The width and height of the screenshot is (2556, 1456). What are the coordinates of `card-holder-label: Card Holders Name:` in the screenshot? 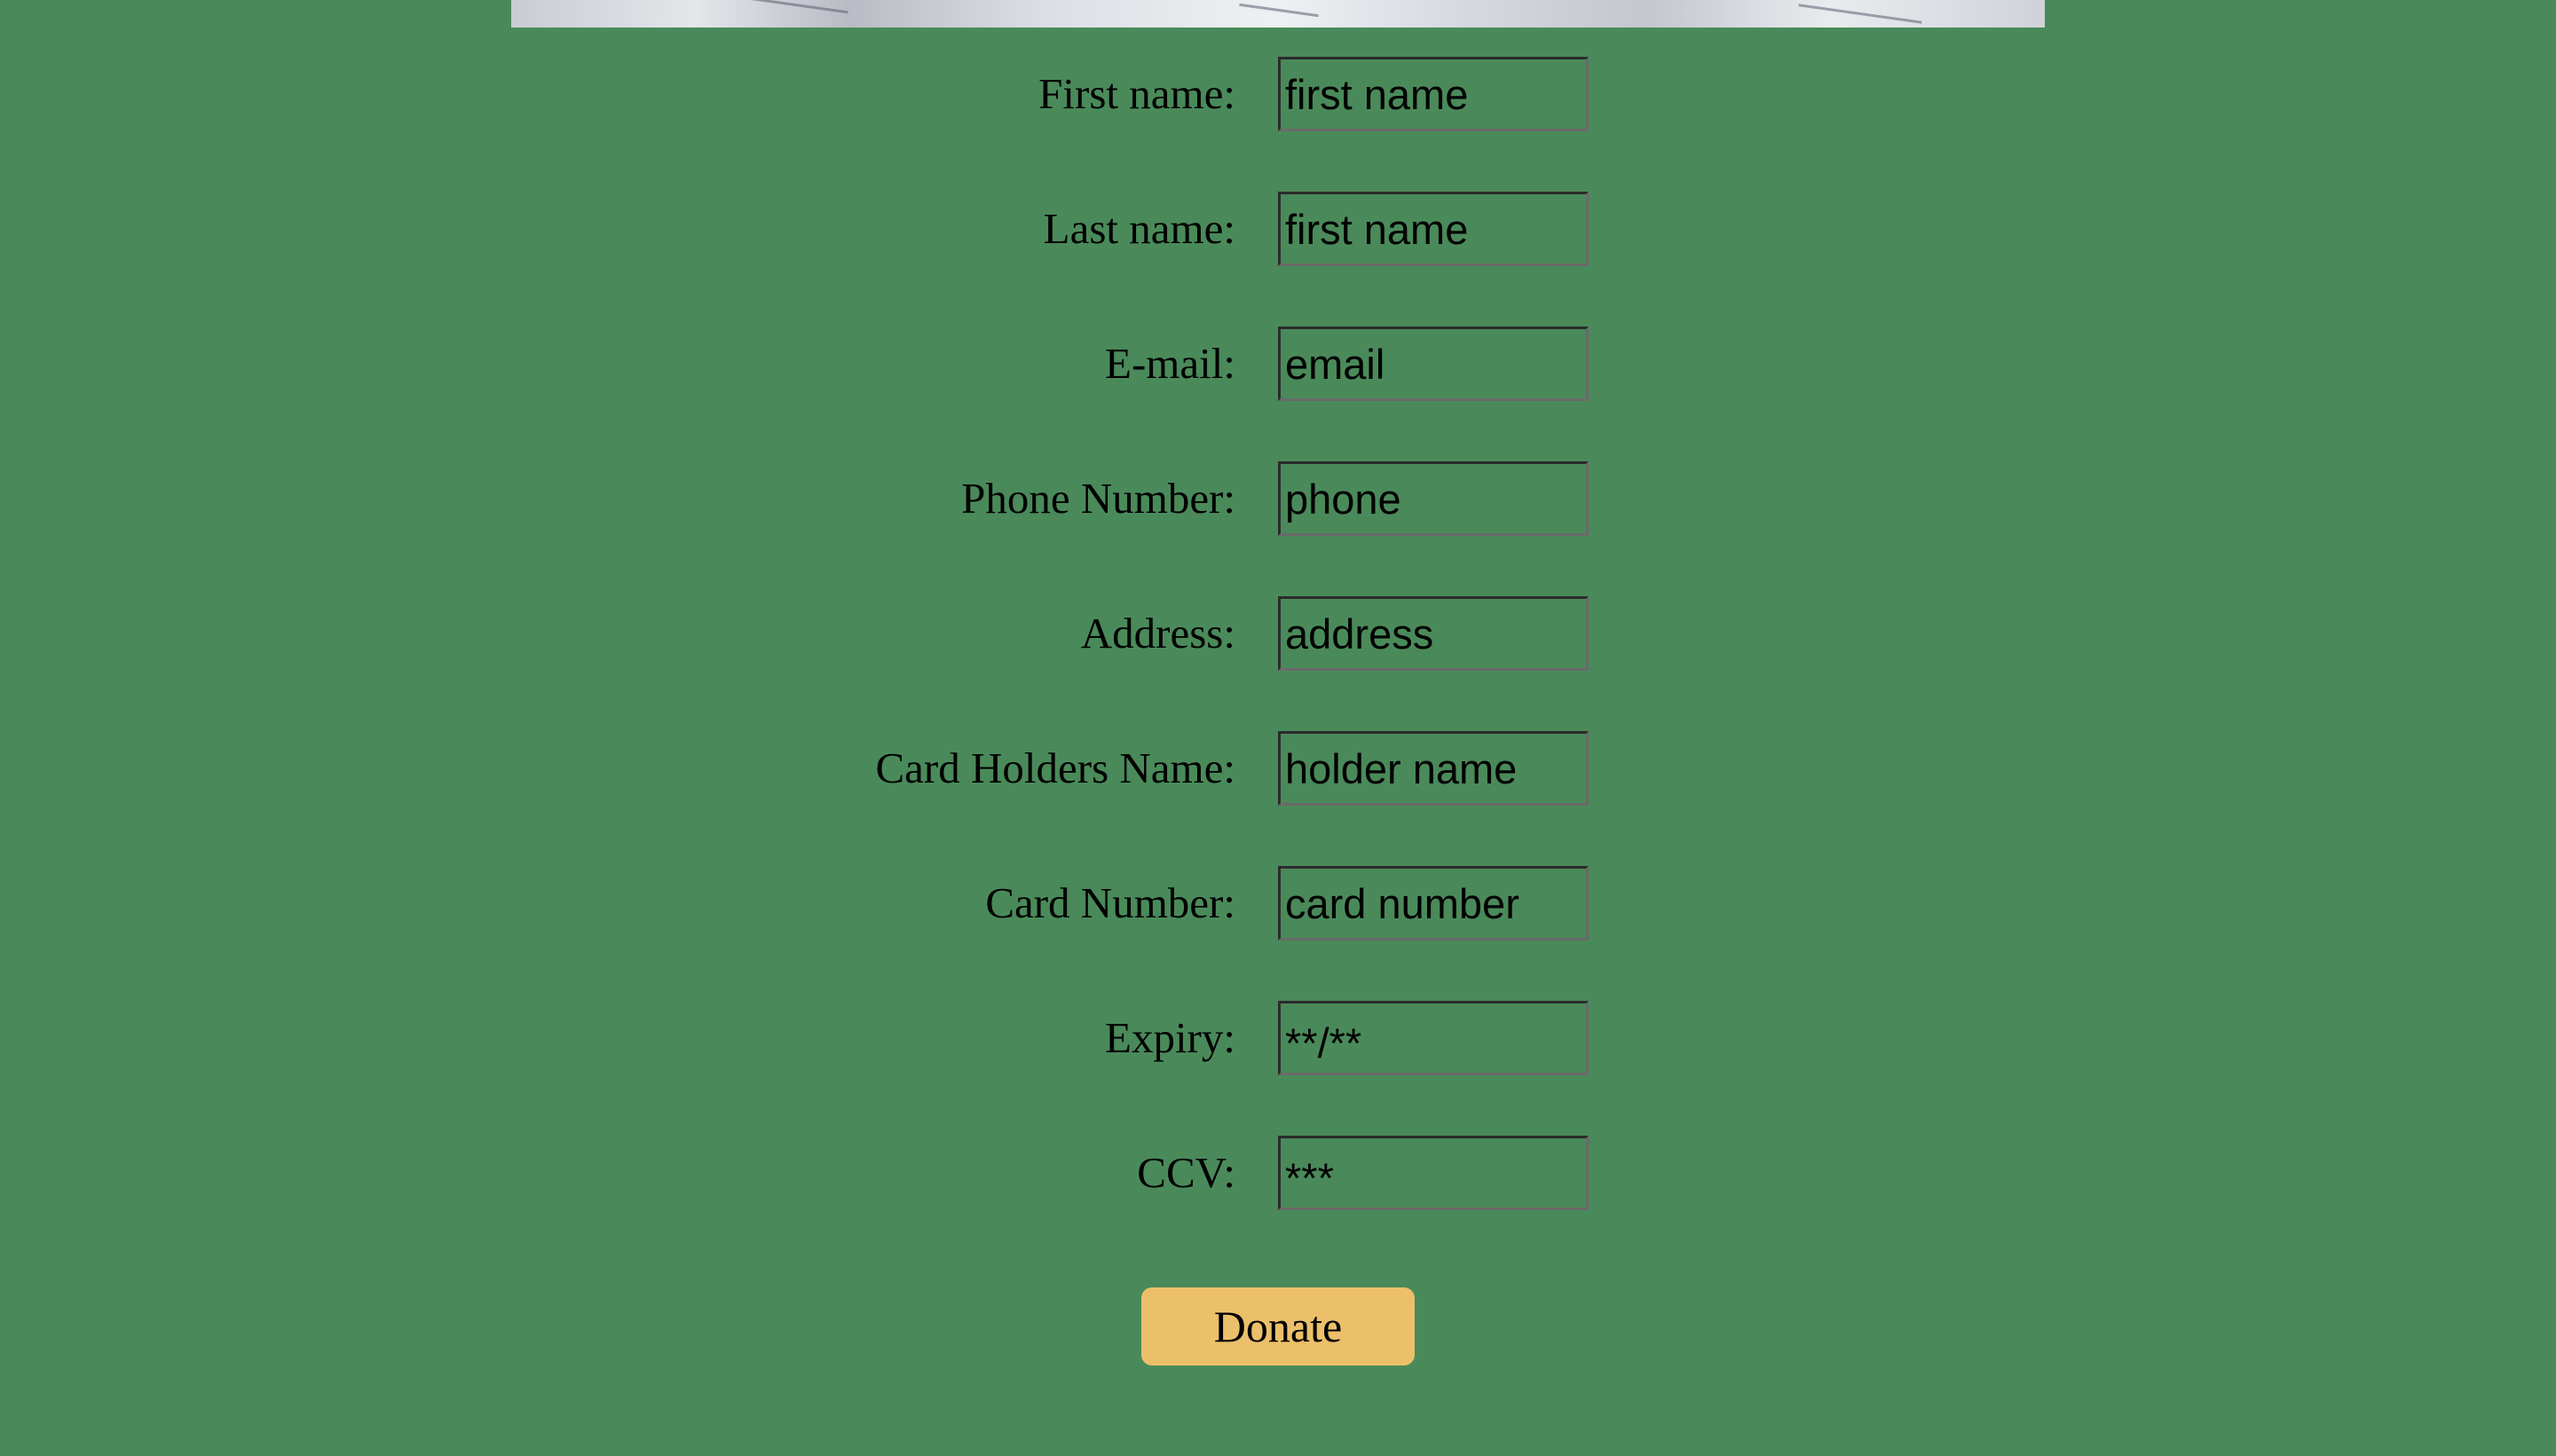 It's located at (1055, 768).